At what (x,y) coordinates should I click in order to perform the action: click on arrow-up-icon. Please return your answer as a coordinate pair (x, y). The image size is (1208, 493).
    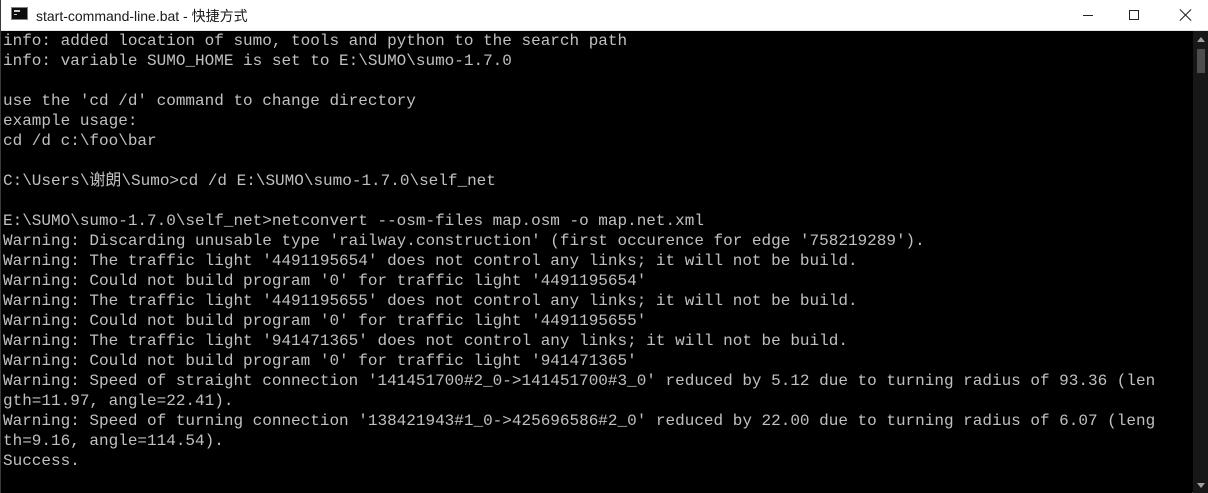
    Looking at the image, I should click on (1201, 39).